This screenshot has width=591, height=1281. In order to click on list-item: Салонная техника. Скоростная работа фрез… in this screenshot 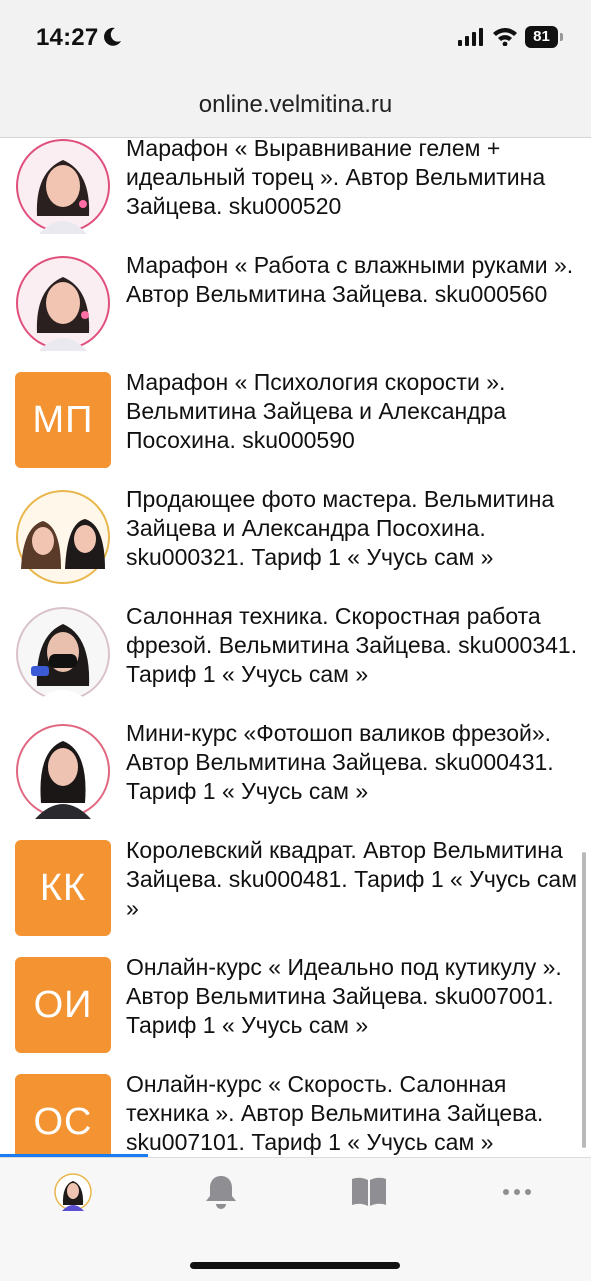, I will do `click(295, 652)`.